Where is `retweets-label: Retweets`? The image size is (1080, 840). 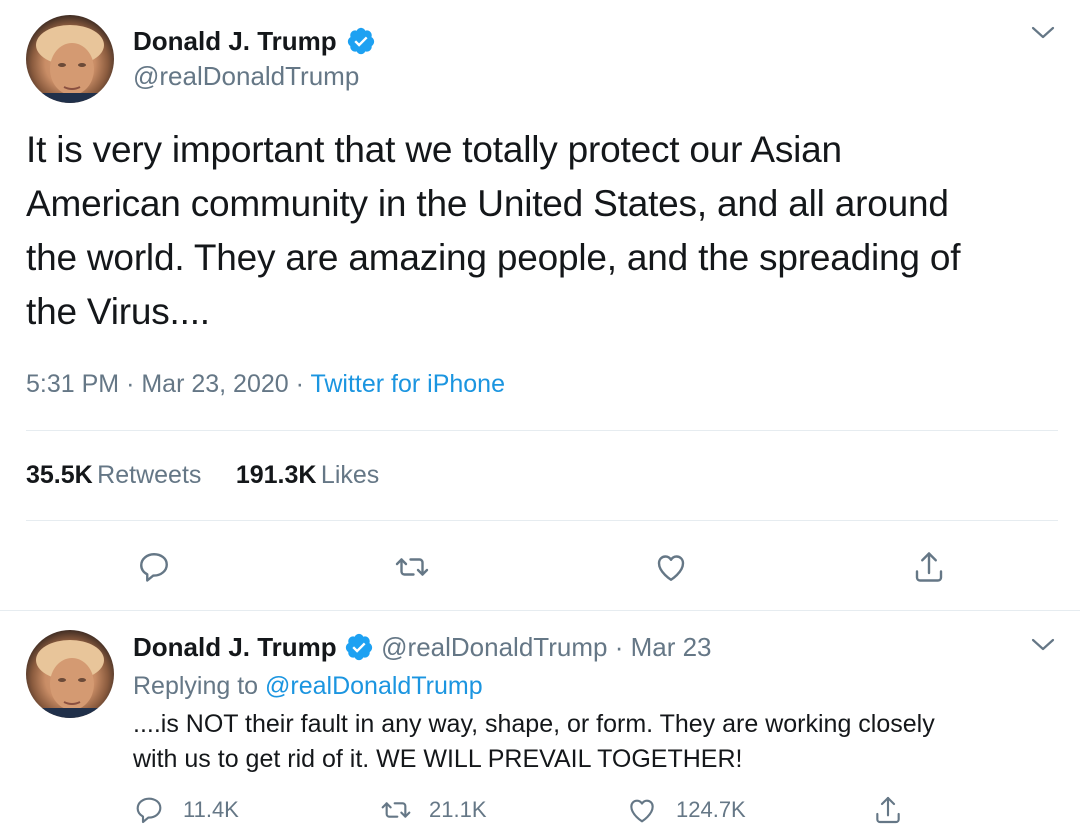
retweets-label: Retweets is located at coordinates (149, 475).